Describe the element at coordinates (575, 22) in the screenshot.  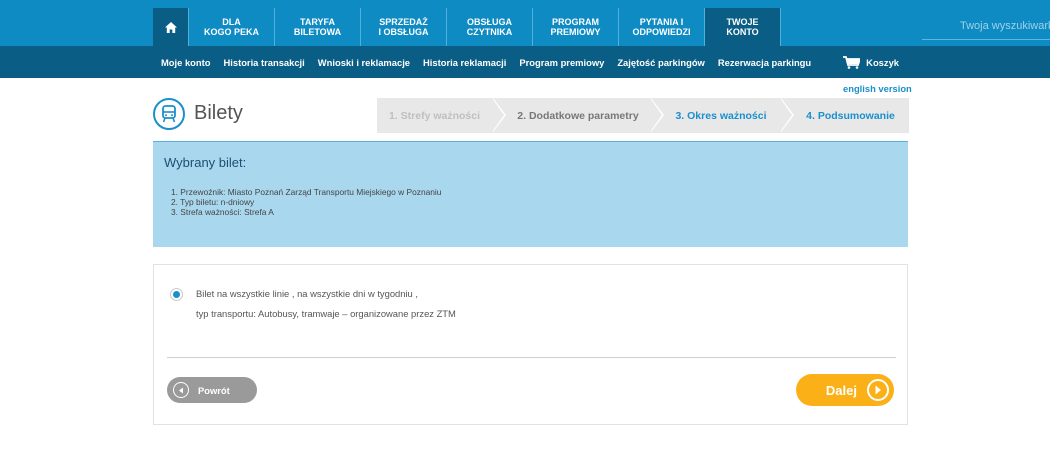
I see `nav-label-line1: PROGRAM` at that location.